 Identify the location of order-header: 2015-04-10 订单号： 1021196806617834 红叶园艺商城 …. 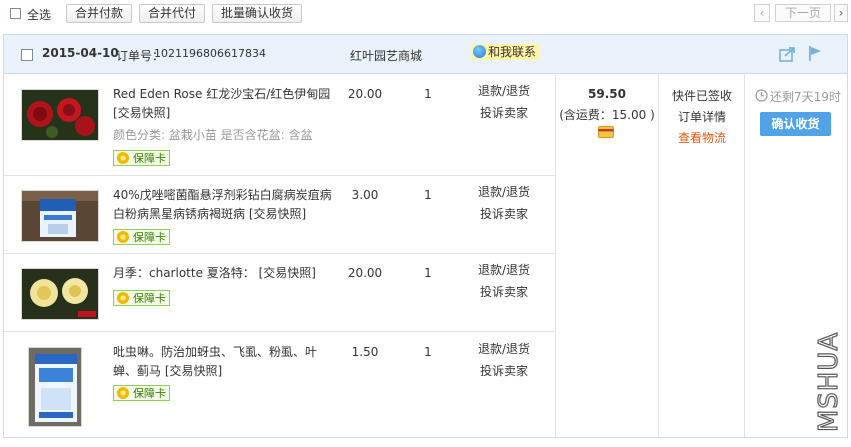
(425, 54).